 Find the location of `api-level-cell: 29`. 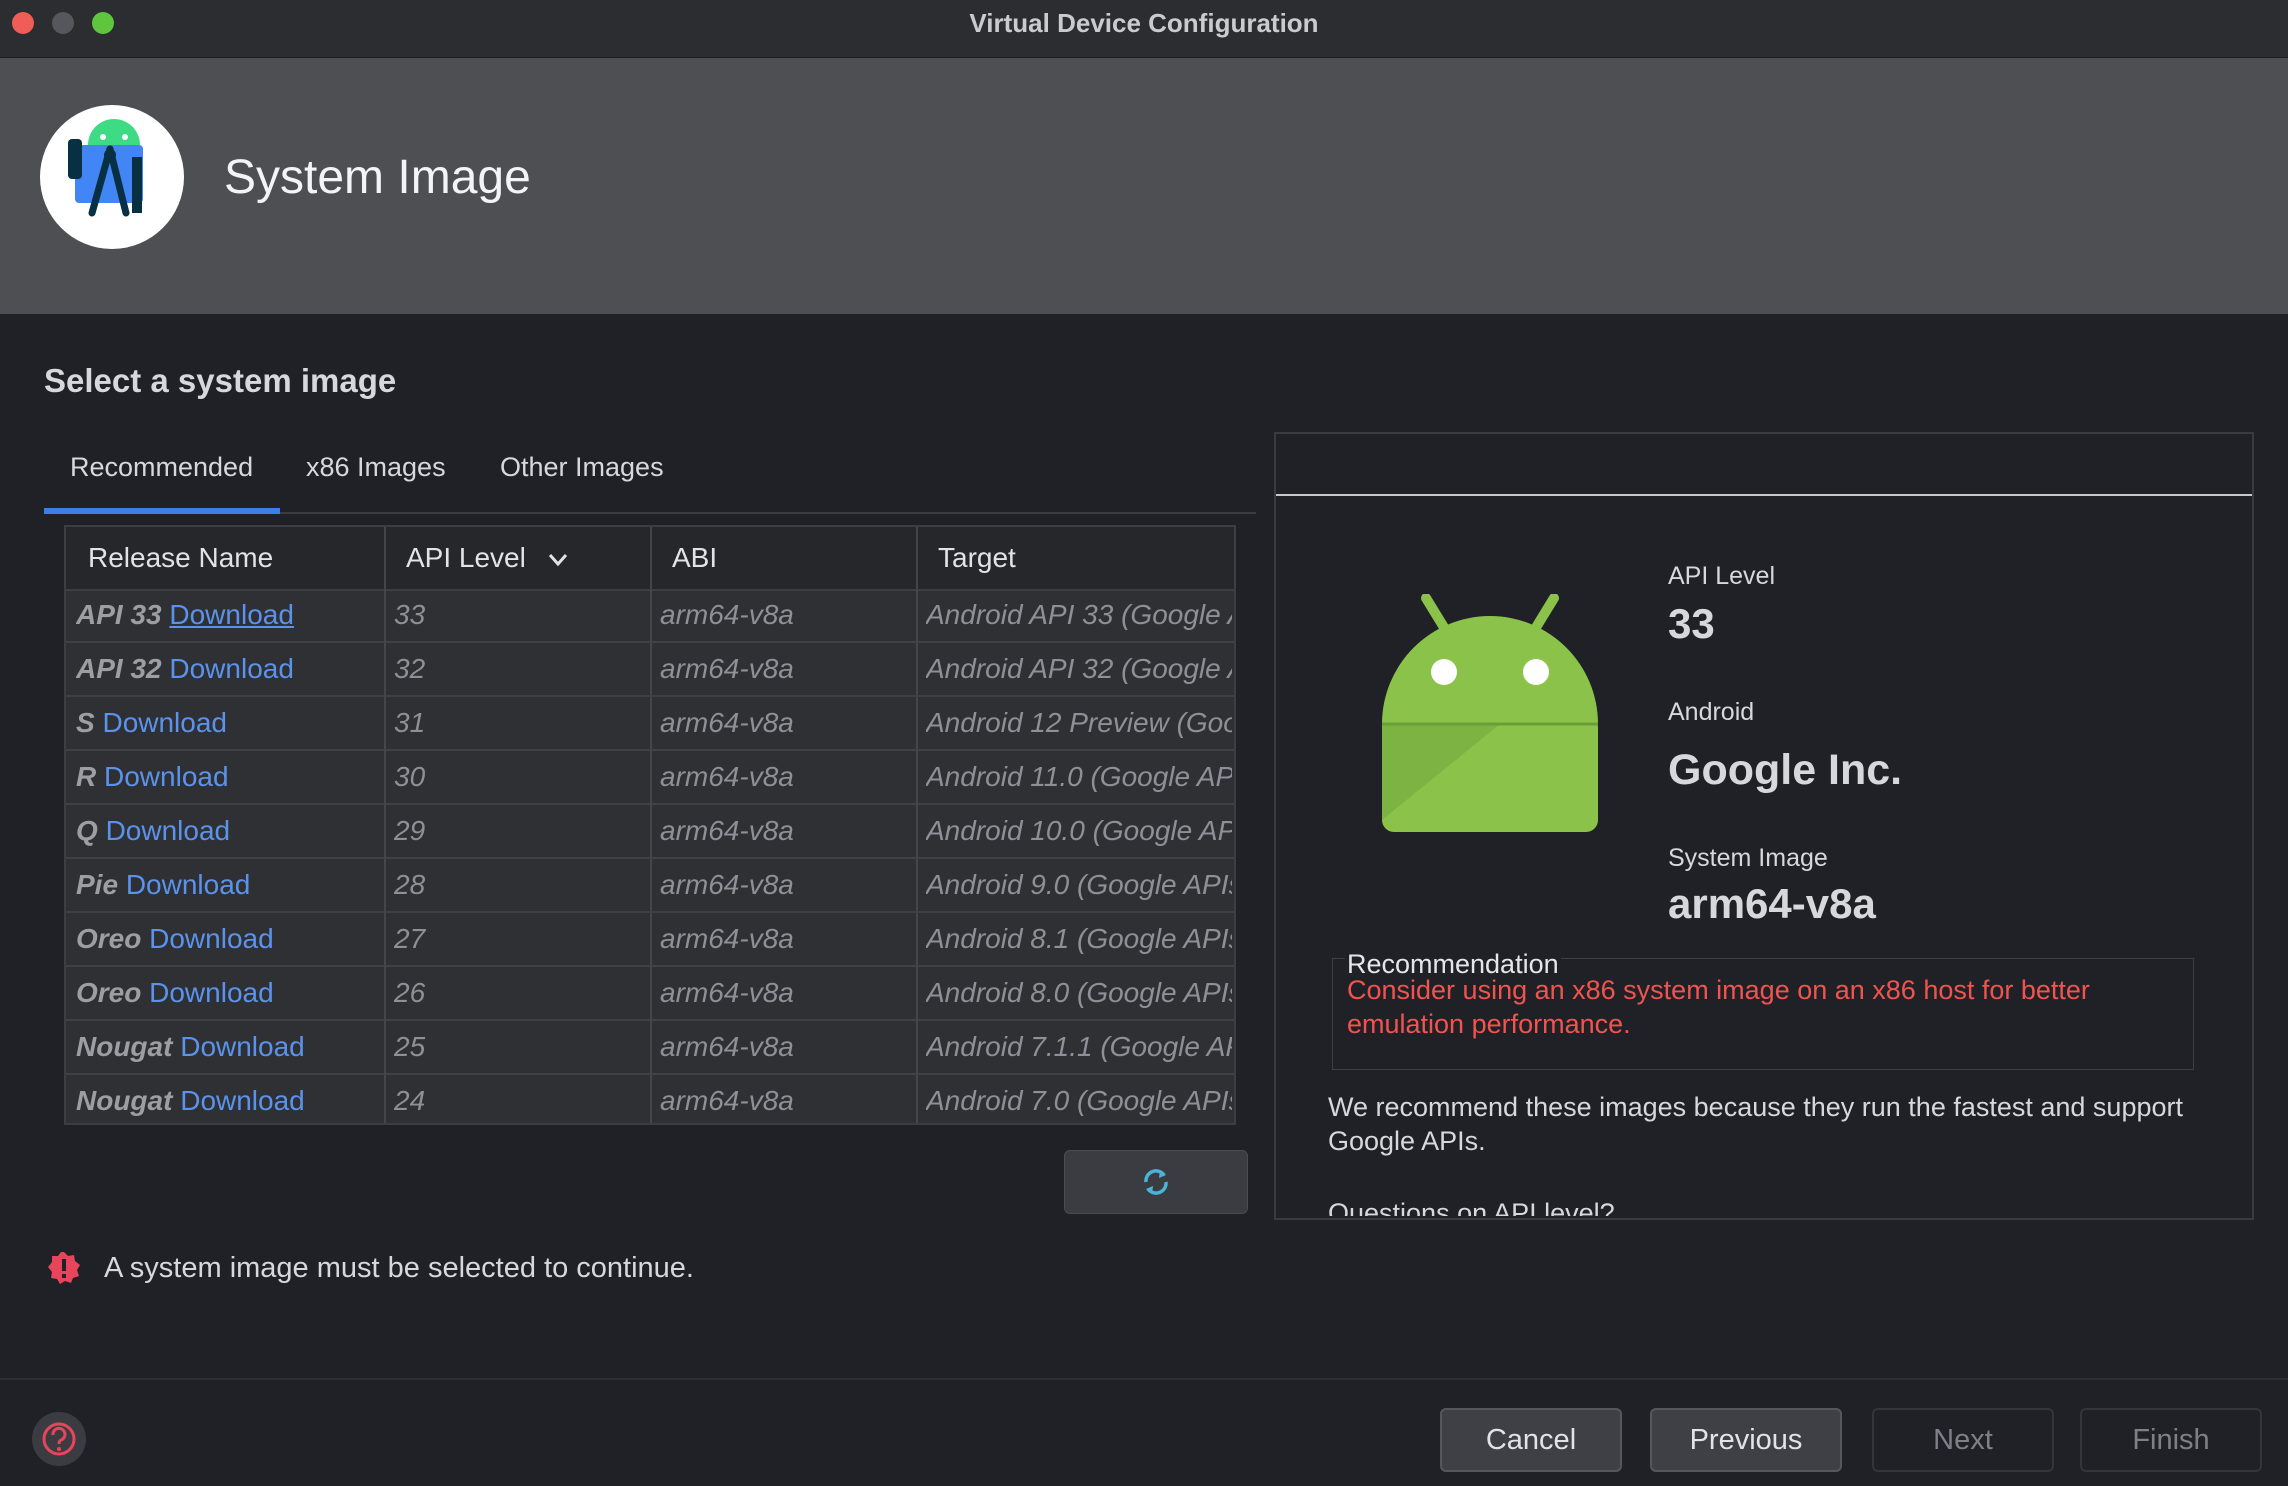

api-level-cell: 29 is located at coordinates (410, 830).